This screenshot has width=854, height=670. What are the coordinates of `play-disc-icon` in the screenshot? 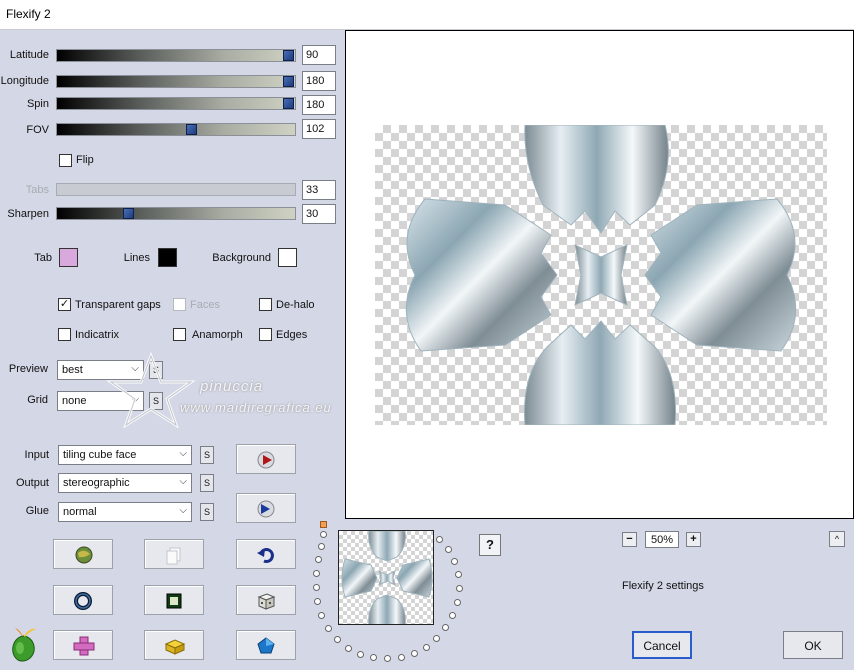 It's located at (266, 460).